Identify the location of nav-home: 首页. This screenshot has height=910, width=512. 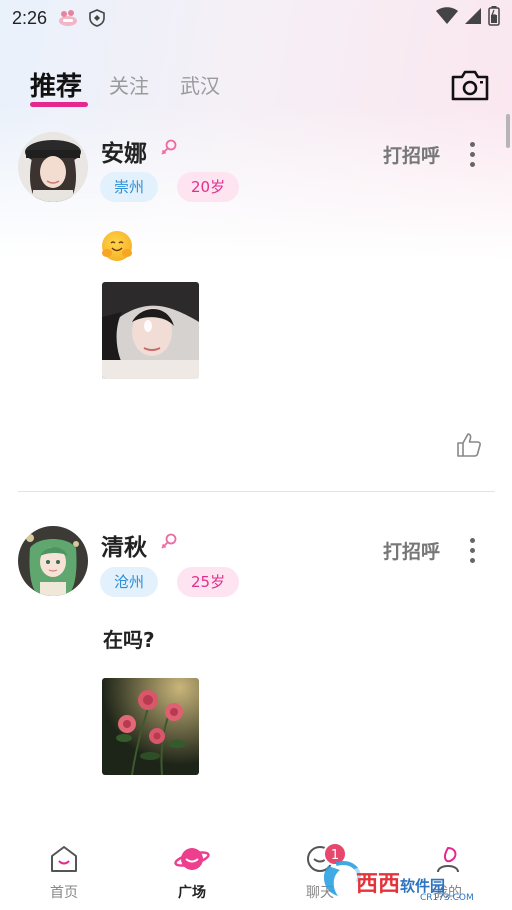
(64, 873).